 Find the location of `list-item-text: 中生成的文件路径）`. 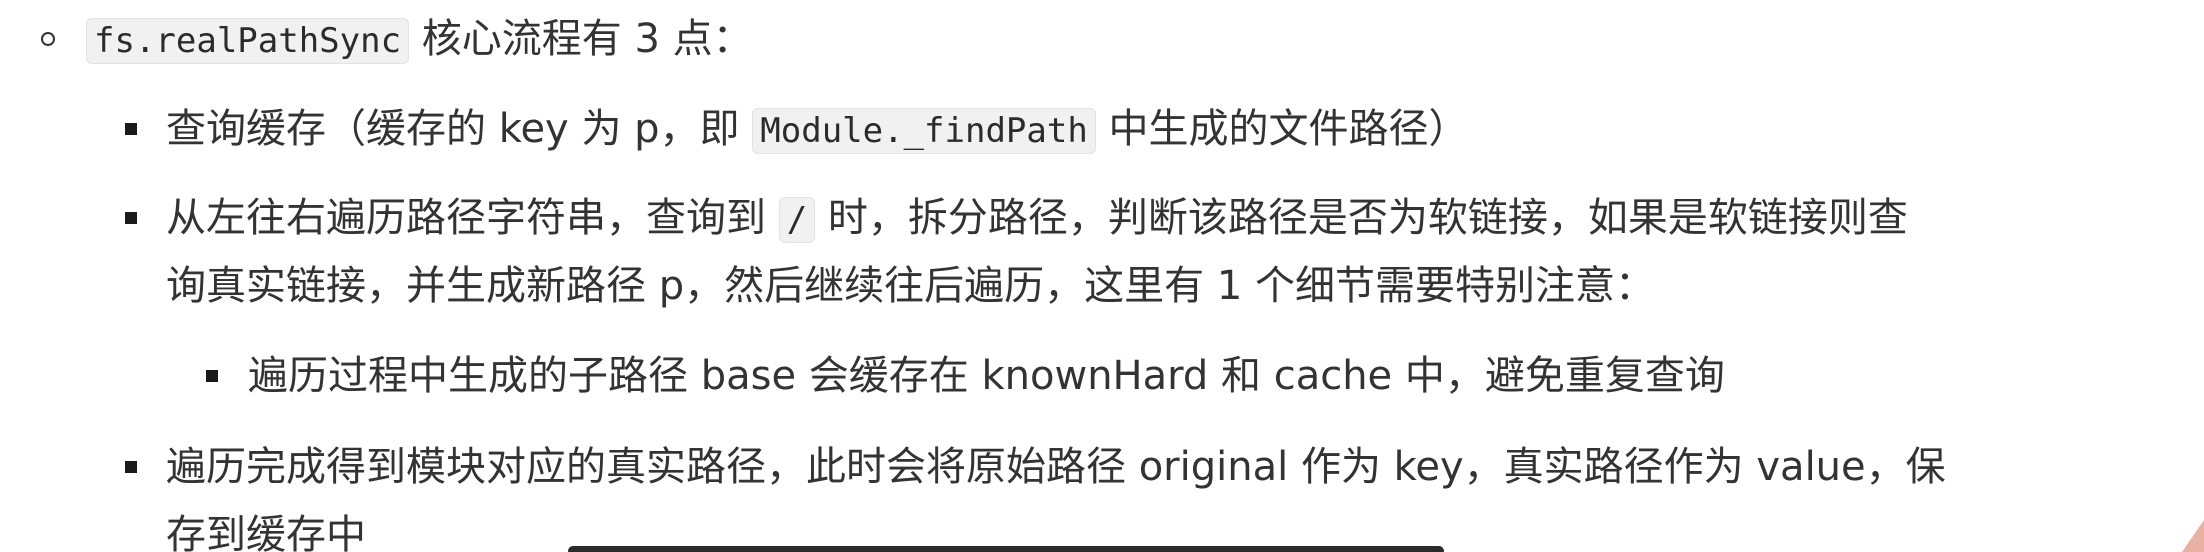

list-item-text: 中生成的文件路径） is located at coordinates (1282, 129).